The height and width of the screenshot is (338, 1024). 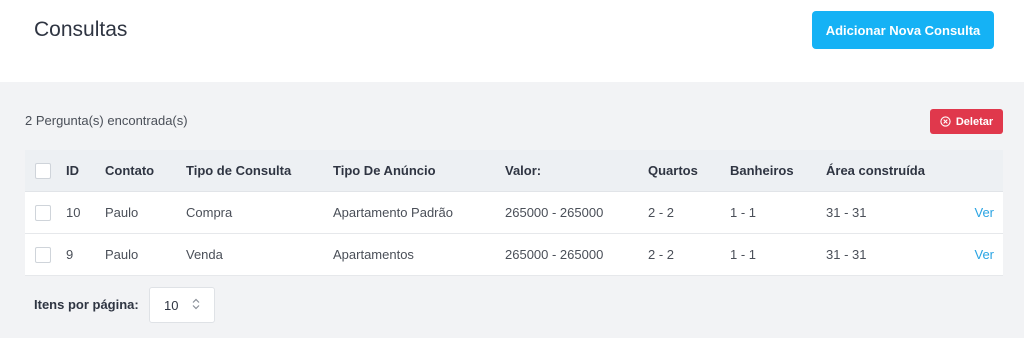 I want to click on select-all-cell, so click(x=43, y=170).